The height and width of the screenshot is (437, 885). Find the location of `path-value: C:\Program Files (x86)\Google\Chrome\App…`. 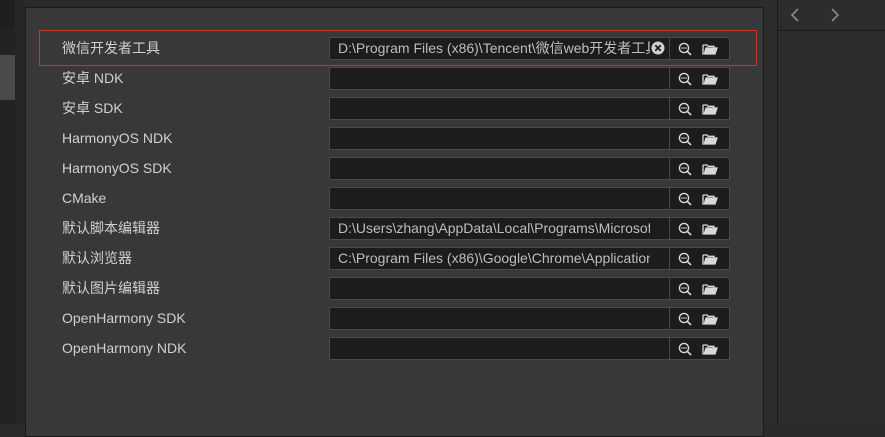

path-value: C:\Program Files (x86)\Google\Chrome\App… is located at coordinates (494, 258).